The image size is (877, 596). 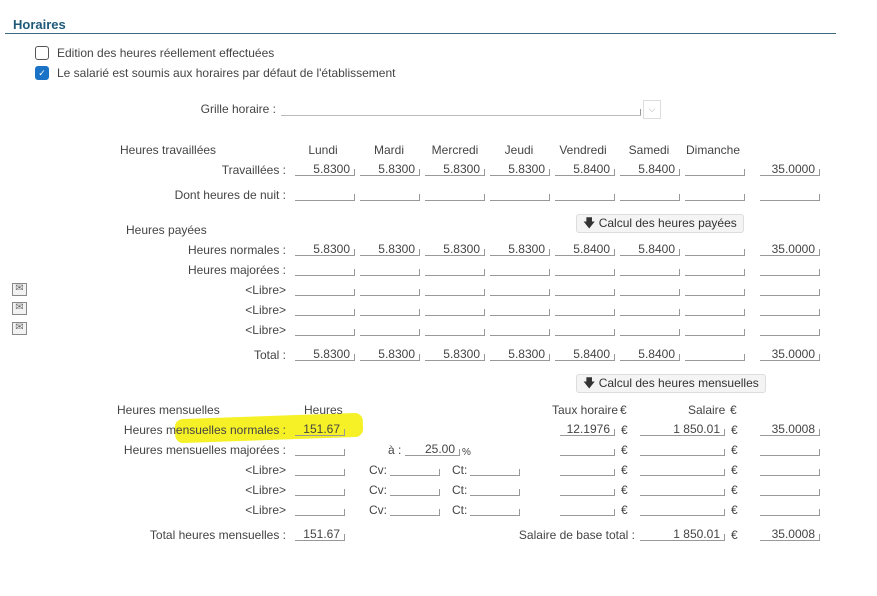 What do you see at coordinates (587, 429) in the screenshot?
I see `taux-horaire-field: 12.1976` at bounding box center [587, 429].